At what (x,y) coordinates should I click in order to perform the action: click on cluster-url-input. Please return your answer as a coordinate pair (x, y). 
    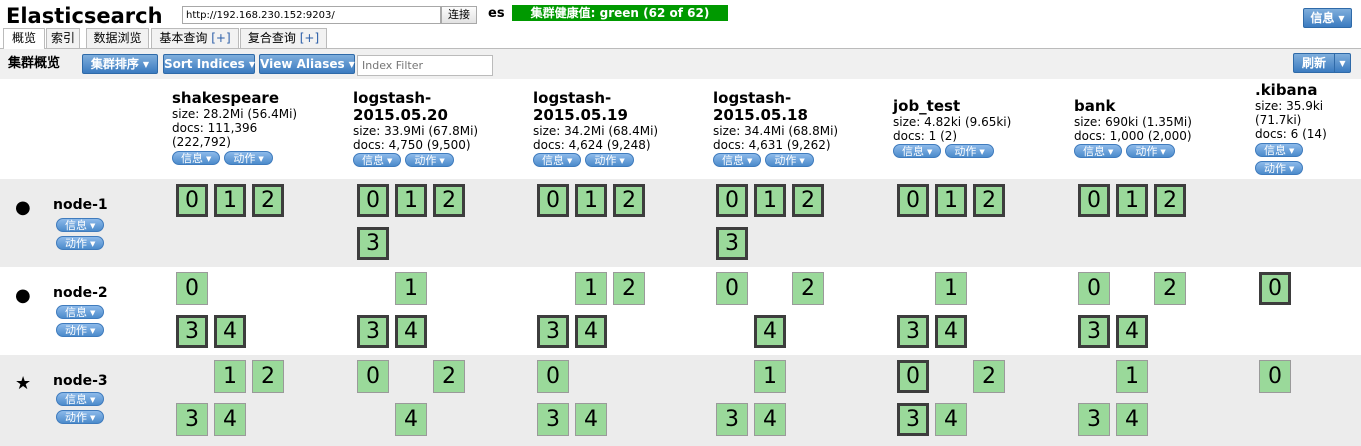
    Looking at the image, I should click on (311, 15).